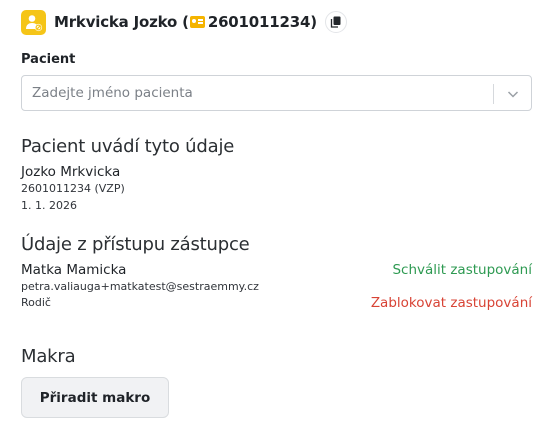 This screenshot has height=448, width=548. Describe the element at coordinates (451, 303) in the screenshot. I see `block-representation-link: Zablokovat zastupování` at that location.